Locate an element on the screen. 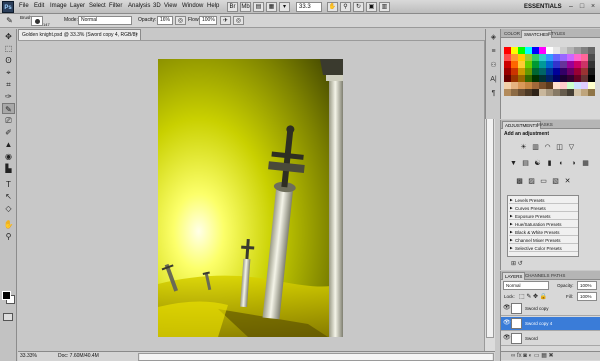 The height and width of the screenshot is (361, 600). photo-filter-icon: ▮ is located at coordinates (549, 163).